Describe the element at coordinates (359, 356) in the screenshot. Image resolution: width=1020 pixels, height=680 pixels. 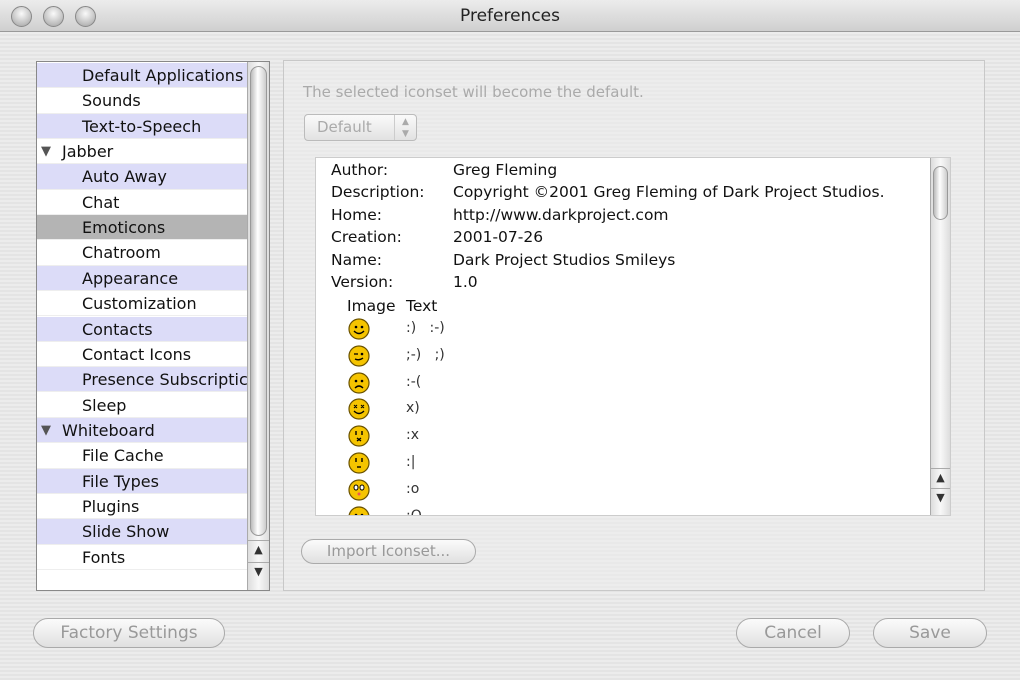
I see `wink-smiley-icon` at that location.